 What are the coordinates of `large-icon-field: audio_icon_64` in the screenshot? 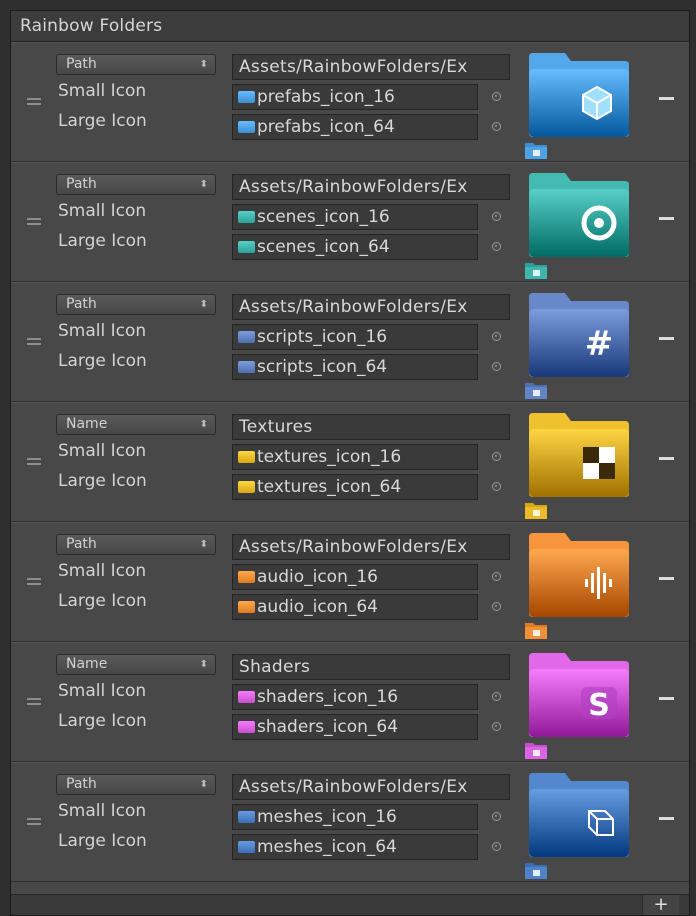 It's located at (355, 607).